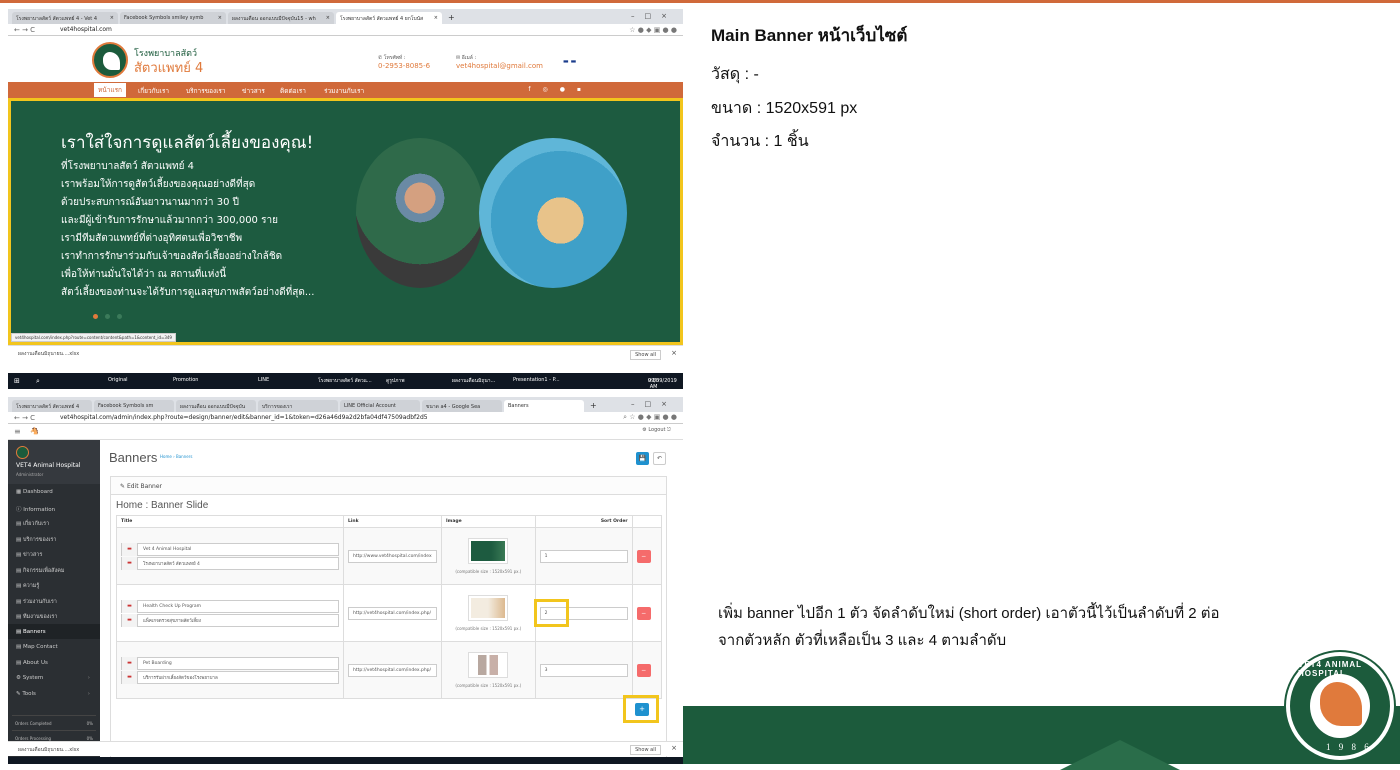 The height and width of the screenshot is (770, 1400). I want to click on sort-order-input: 1, so click(583, 556).